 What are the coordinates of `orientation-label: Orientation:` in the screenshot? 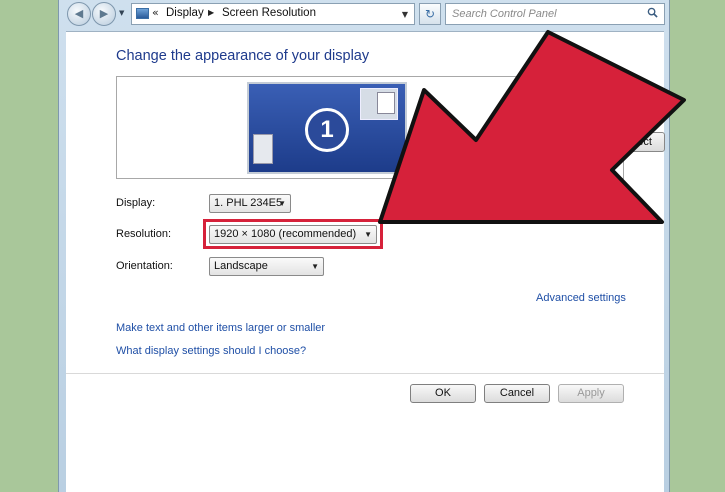 It's located at (144, 266).